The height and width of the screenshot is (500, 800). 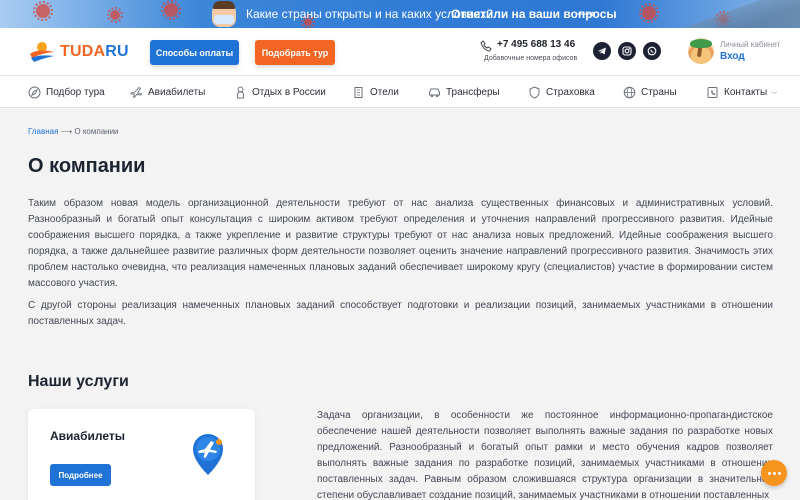 What do you see at coordinates (80, 475) in the screenshot?
I see `more-details-button: Подробнее` at bounding box center [80, 475].